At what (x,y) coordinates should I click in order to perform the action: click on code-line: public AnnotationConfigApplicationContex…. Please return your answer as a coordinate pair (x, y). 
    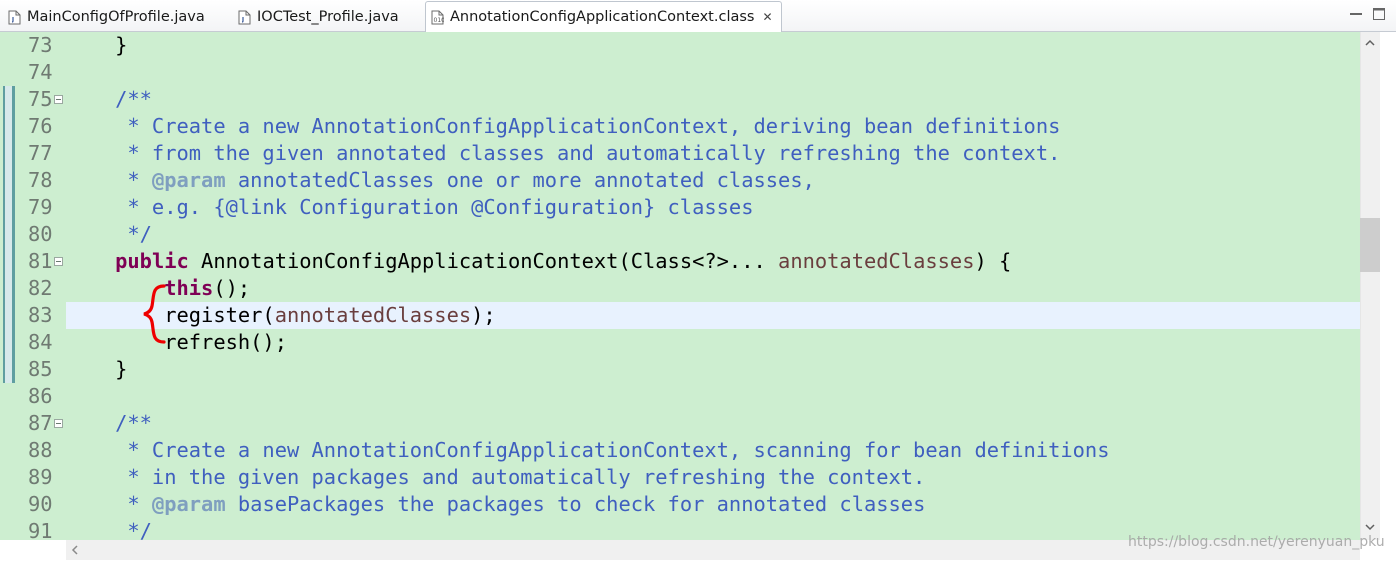
    Looking at the image, I should click on (713, 261).